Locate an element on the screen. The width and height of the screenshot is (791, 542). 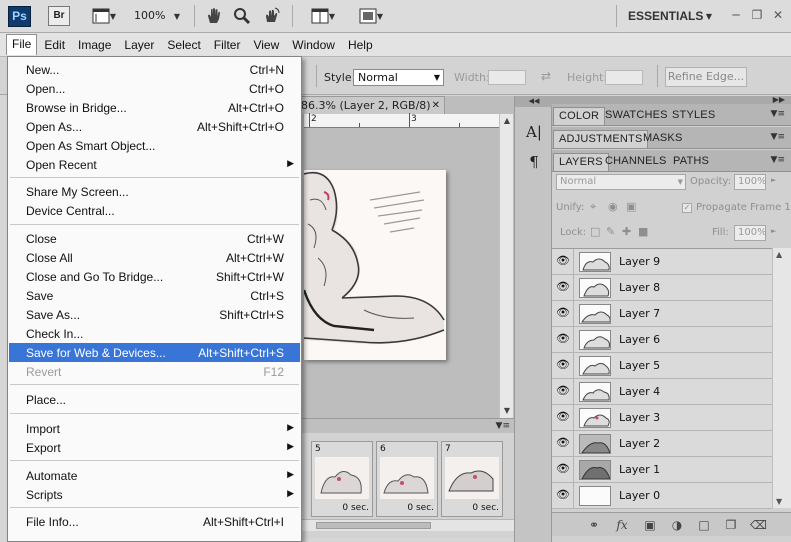
unify-visibility-icon: ◉ is located at coordinates (613, 206).